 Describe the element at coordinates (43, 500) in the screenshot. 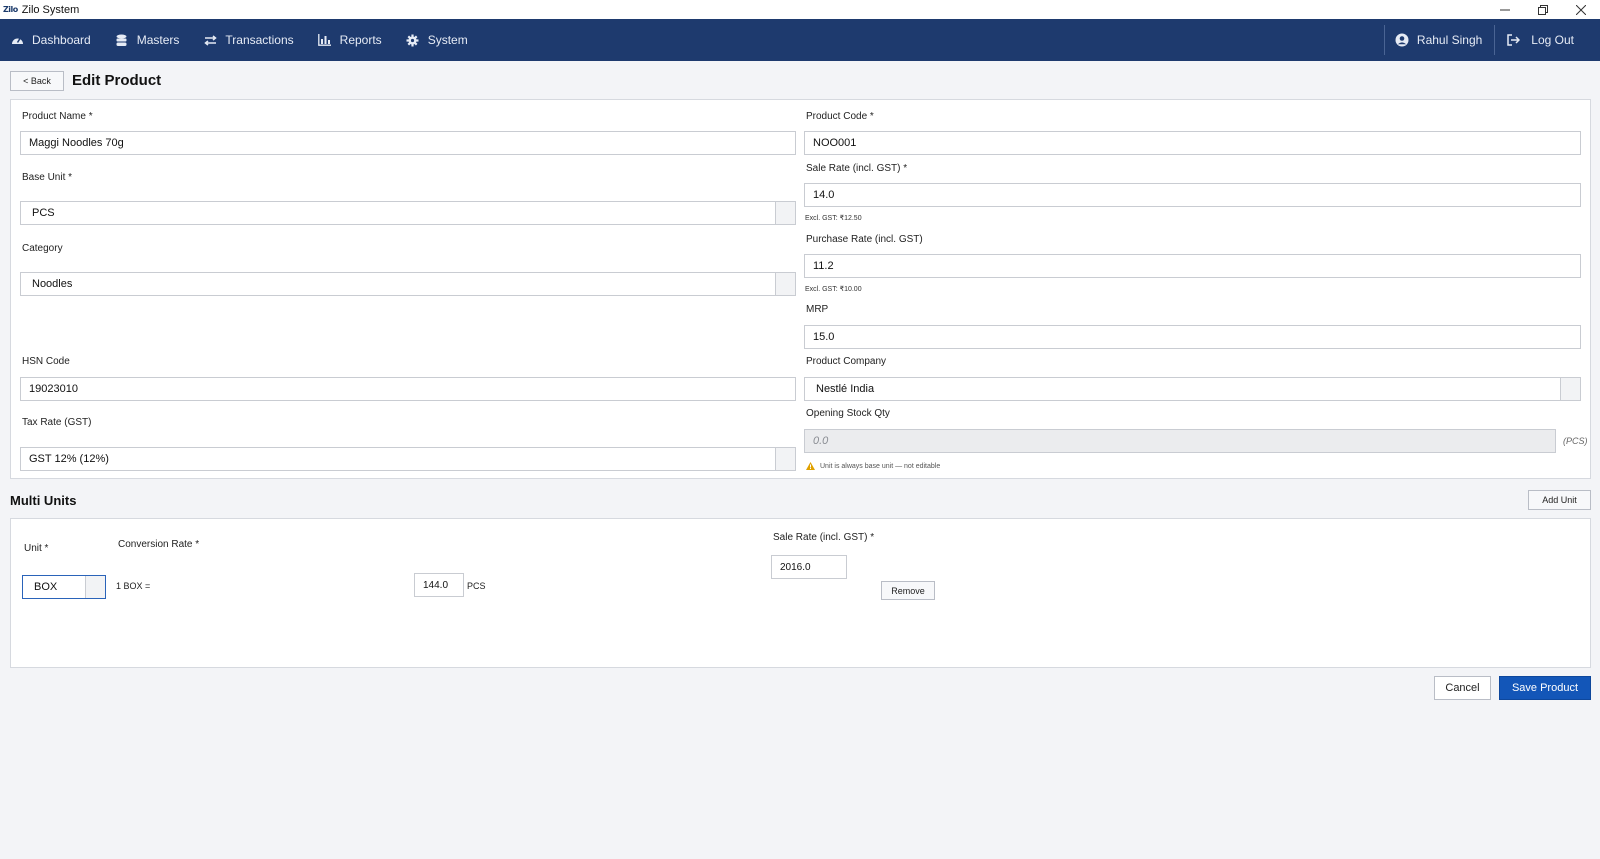

I see `multi-units-title: Multi Units` at that location.